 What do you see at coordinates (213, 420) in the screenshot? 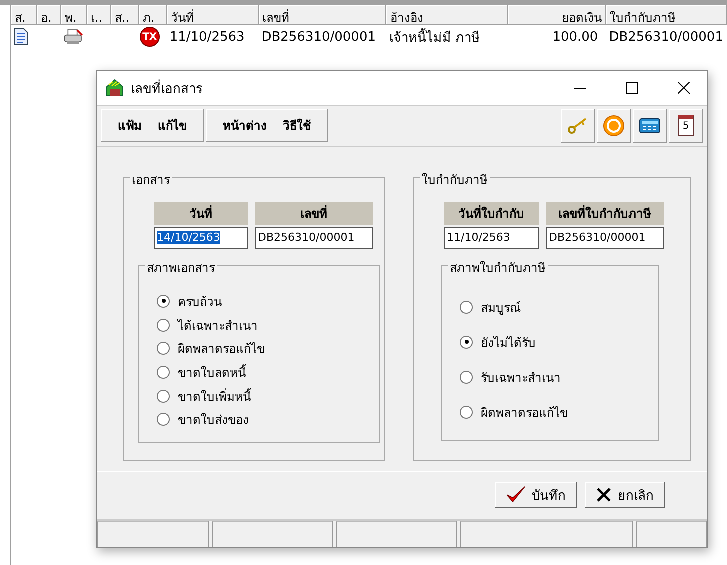
I see `radio-label: ขาดใบส่งของ` at bounding box center [213, 420].